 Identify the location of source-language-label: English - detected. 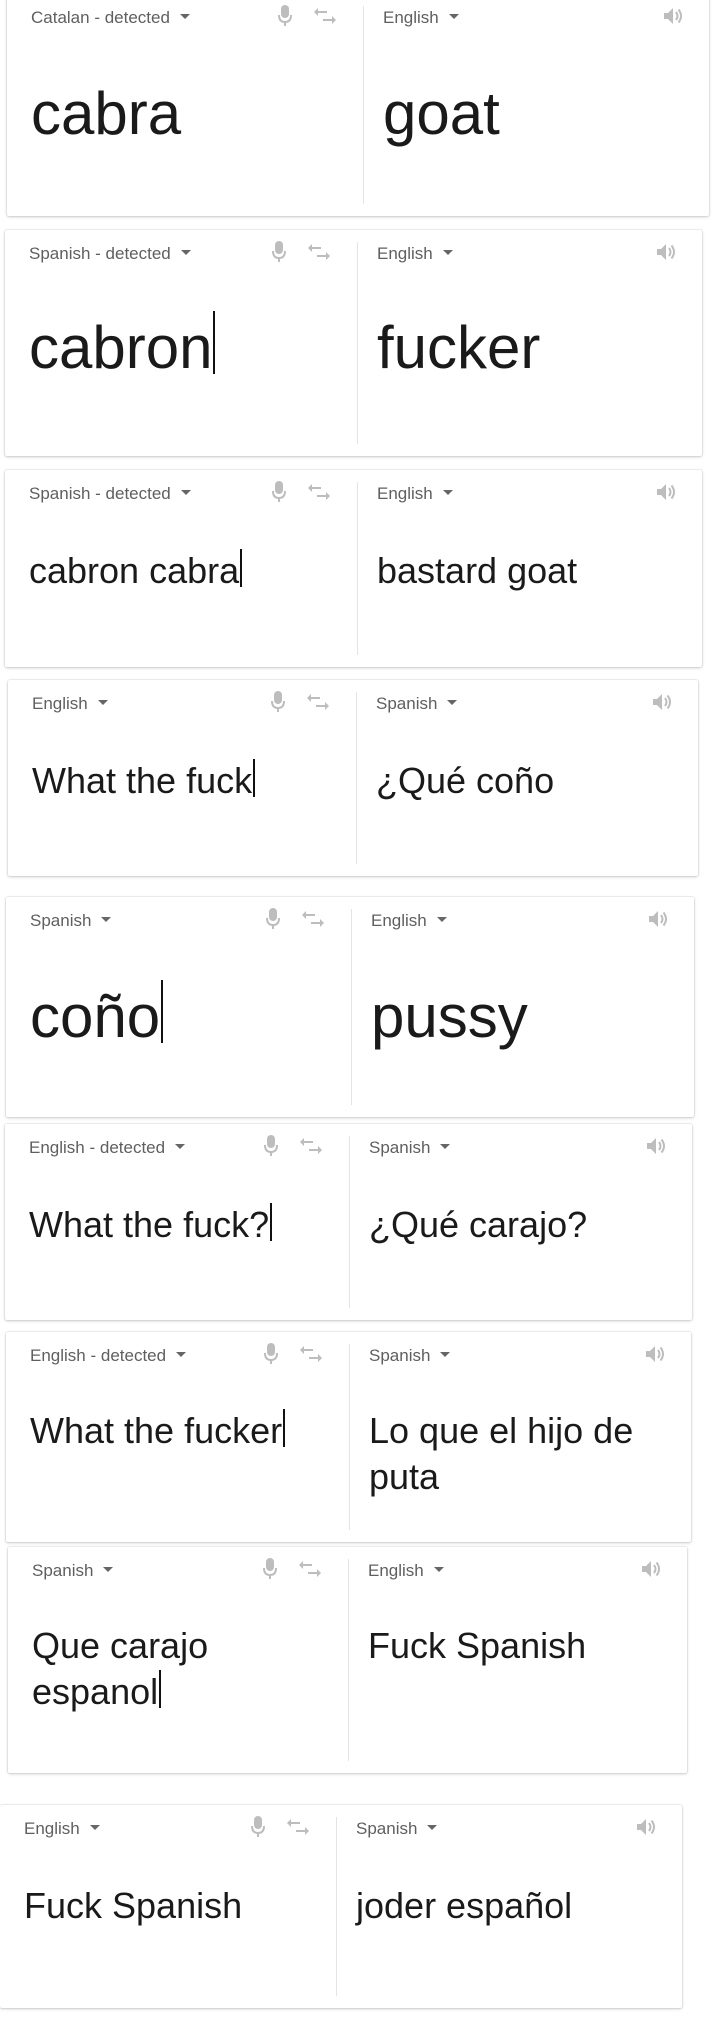
(97, 1147).